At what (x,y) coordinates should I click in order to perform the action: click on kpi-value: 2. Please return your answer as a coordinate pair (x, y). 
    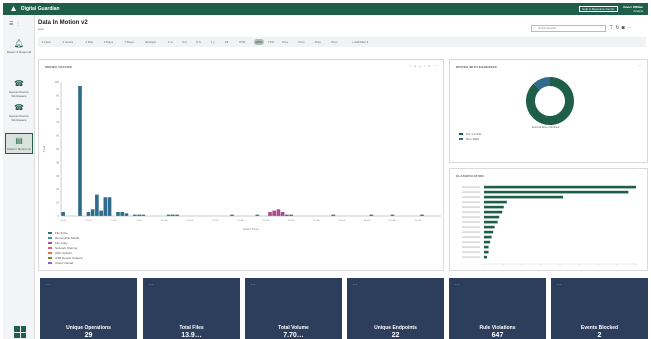
    Looking at the image, I should click on (599, 335).